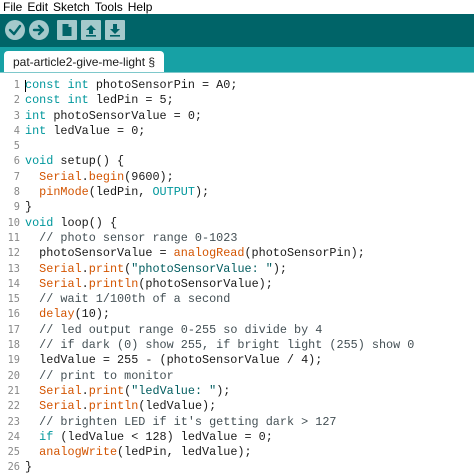 The width and height of the screenshot is (474, 476). What do you see at coordinates (16, 176) in the screenshot?
I see `line-number: 7` at bounding box center [16, 176].